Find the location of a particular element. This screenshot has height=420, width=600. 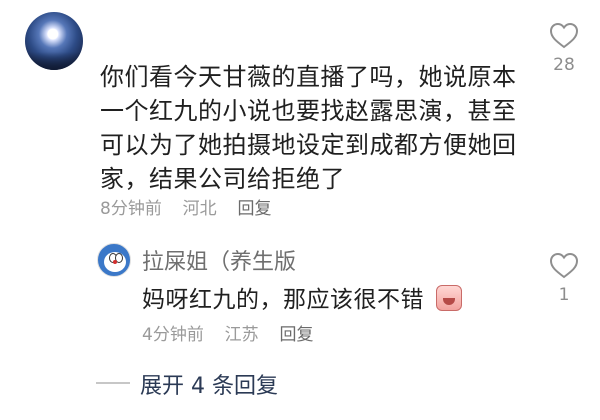

reply-location: 江苏 is located at coordinates (241, 335).